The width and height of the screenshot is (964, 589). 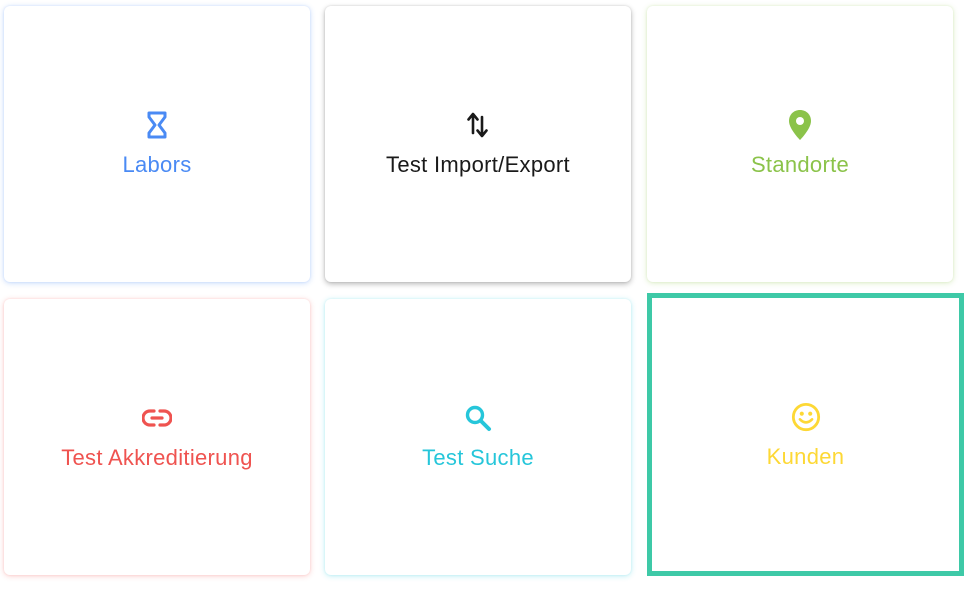 What do you see at coordinates (478, 457) in the screenshot?
I see `tile-label: Test Suche` at bounding box center [478, 457].